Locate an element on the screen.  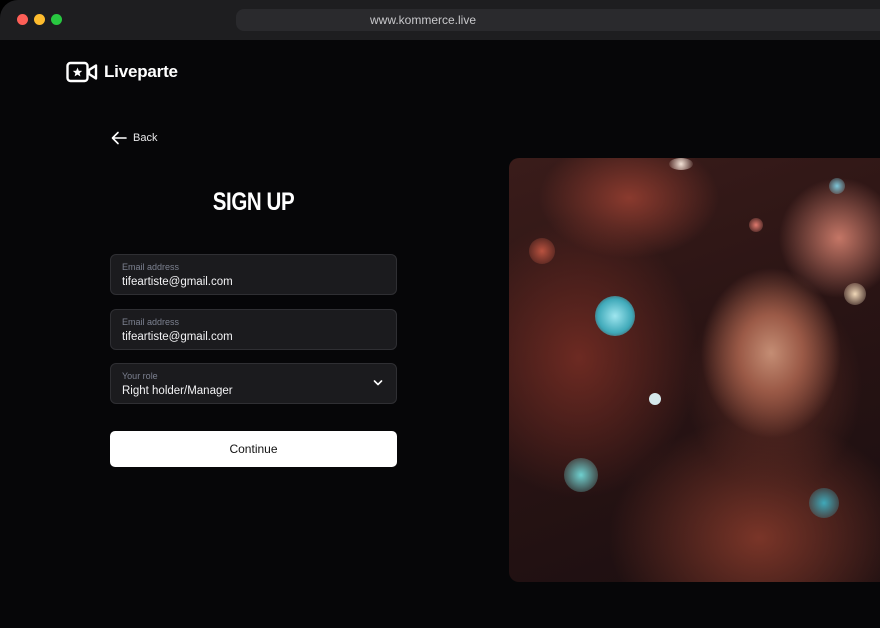
video-camera-star-icon is located at coordinates (82, 72).